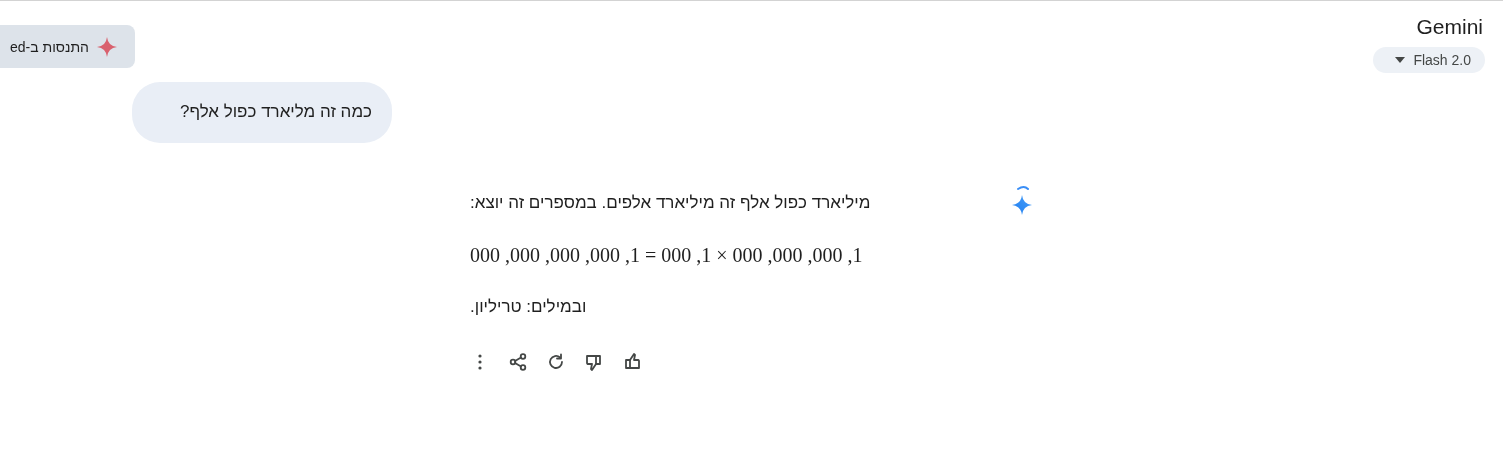  What do you see at coordinates (556, 362) in the screenshot?
I see `refresh-icon` at bounding box center [556, 362].